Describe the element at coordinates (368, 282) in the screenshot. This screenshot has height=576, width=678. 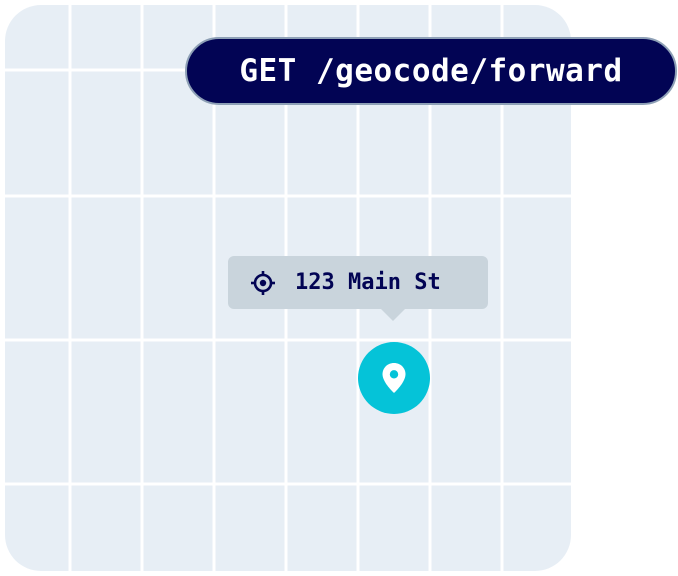
I see `address-label: 123 Main St` at that location.